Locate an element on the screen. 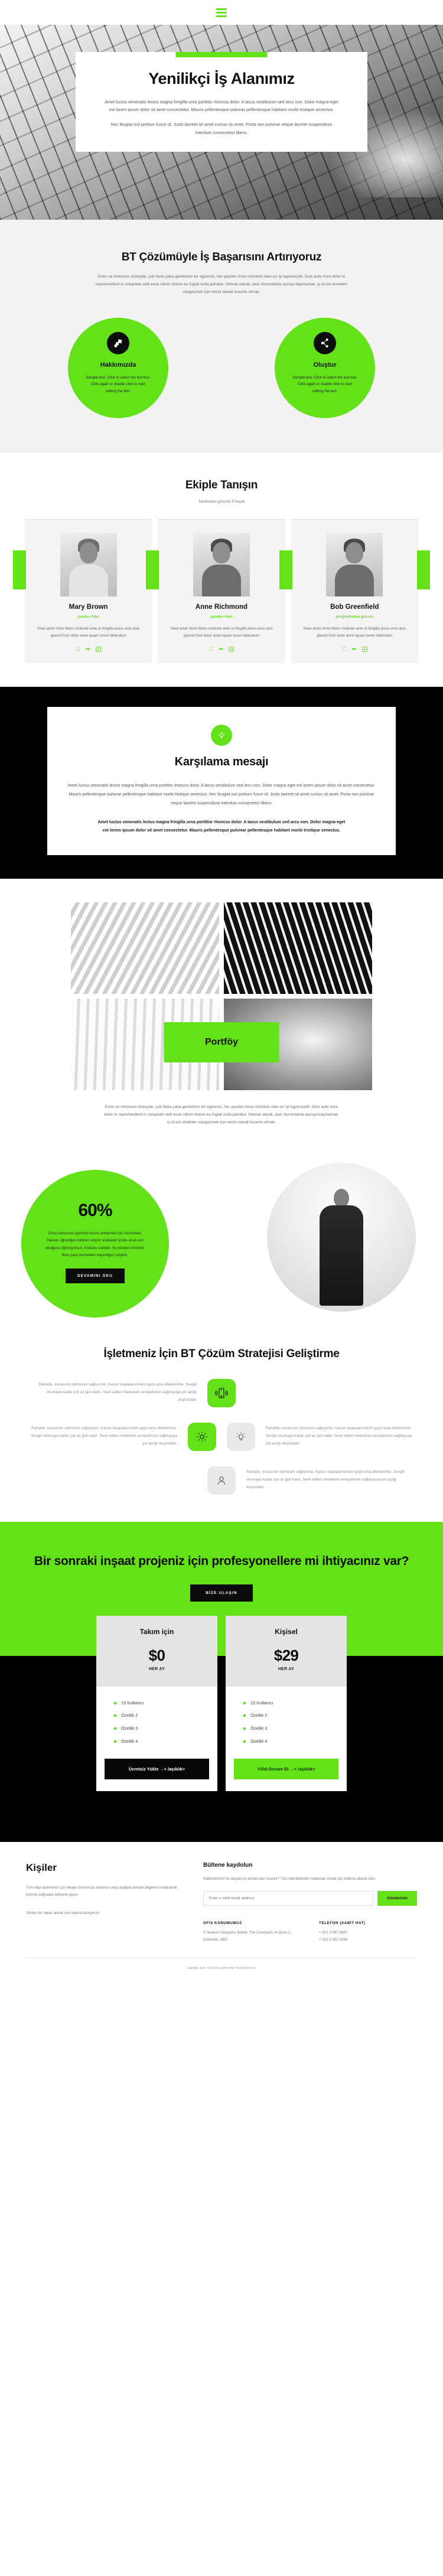 The width and height of the screenshot is (443, 2576). solution-card-title: Hakkımızda is located at coordinates (118, 365).